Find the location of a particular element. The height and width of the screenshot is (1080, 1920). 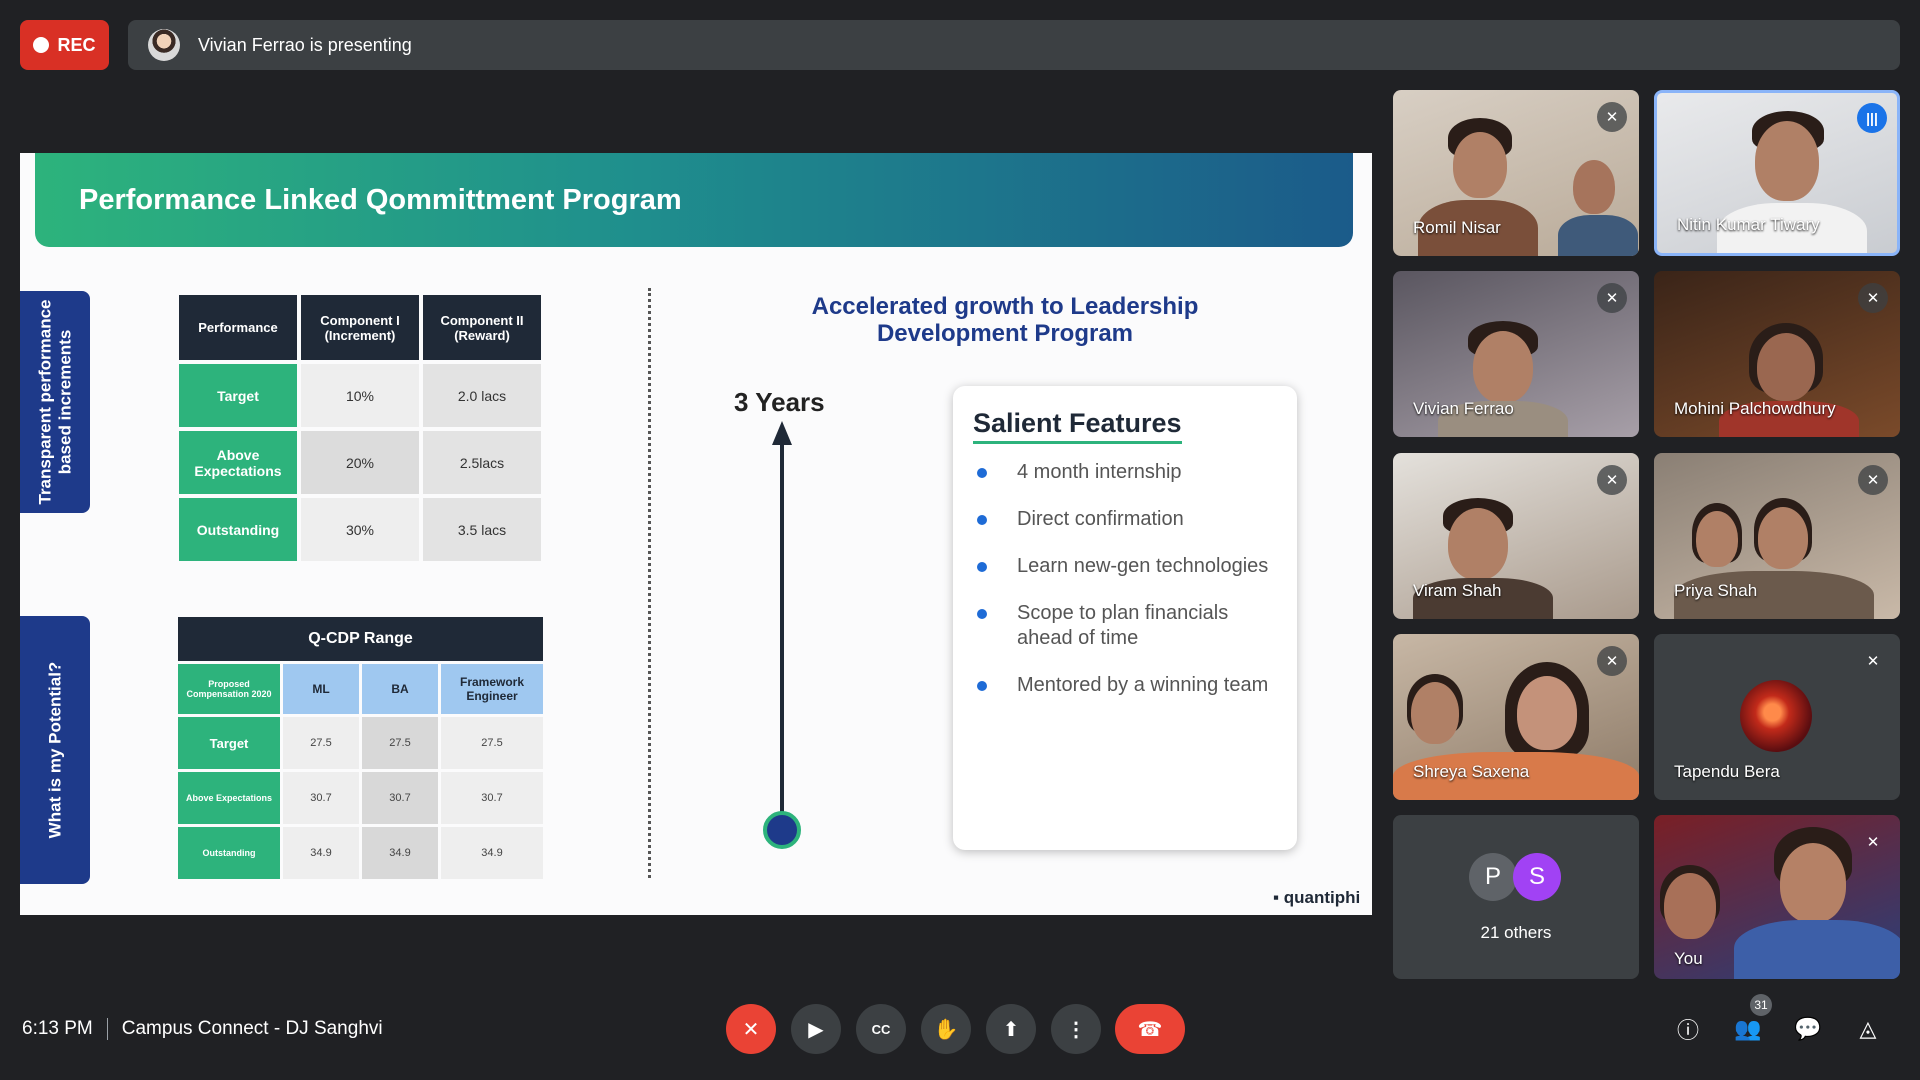

meeting-title: Campus Connect - DJ Sanghvi is located at coordinates (252, 1029).